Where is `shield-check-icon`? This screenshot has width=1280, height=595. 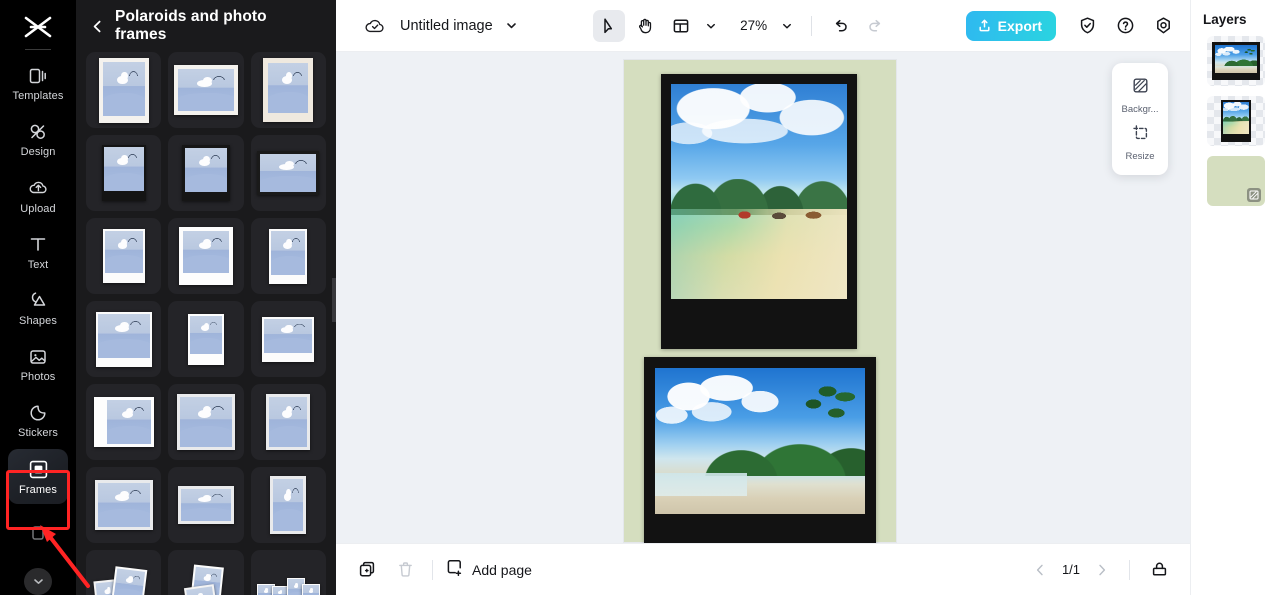
shield-check-icon is located at coordinates (1087, 26).